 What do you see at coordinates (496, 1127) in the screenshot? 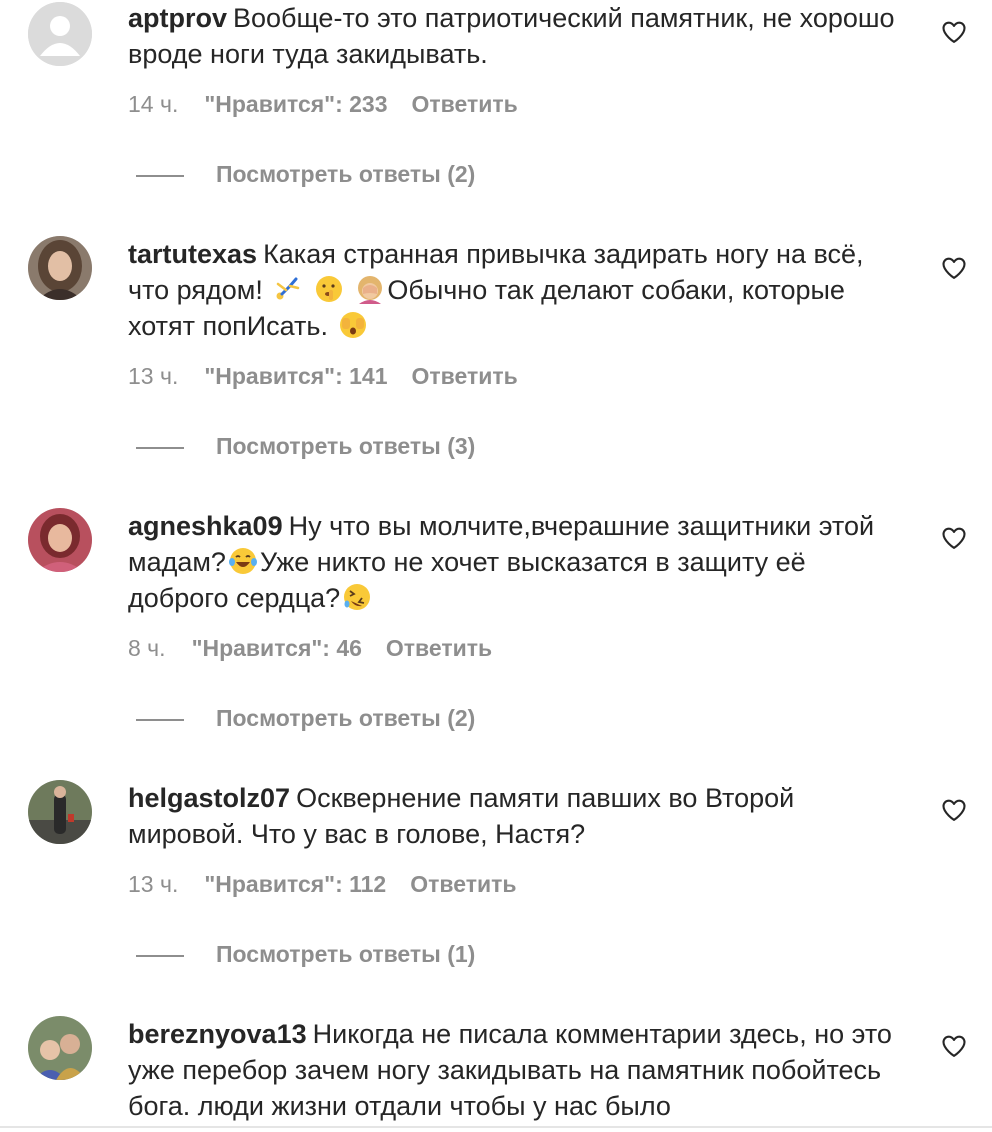
I see `bottom-divider` at bounding box center [496, 1127].